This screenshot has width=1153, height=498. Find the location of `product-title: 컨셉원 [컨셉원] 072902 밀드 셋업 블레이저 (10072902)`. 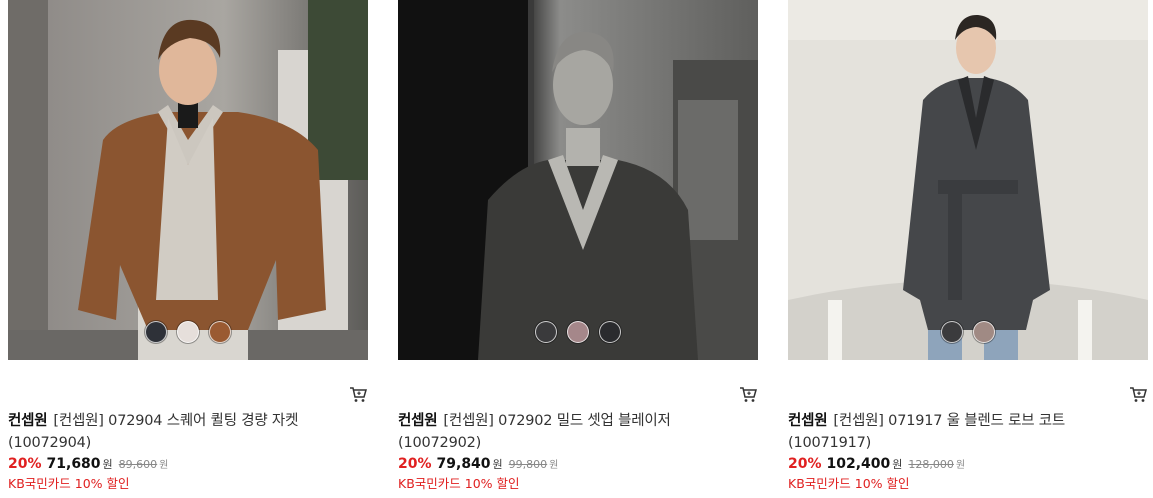

product-title: 컨셉원 [컨셉원] 072902 밀드 셋업 블레이저 (10072902) is located at coordinates (578, 432).